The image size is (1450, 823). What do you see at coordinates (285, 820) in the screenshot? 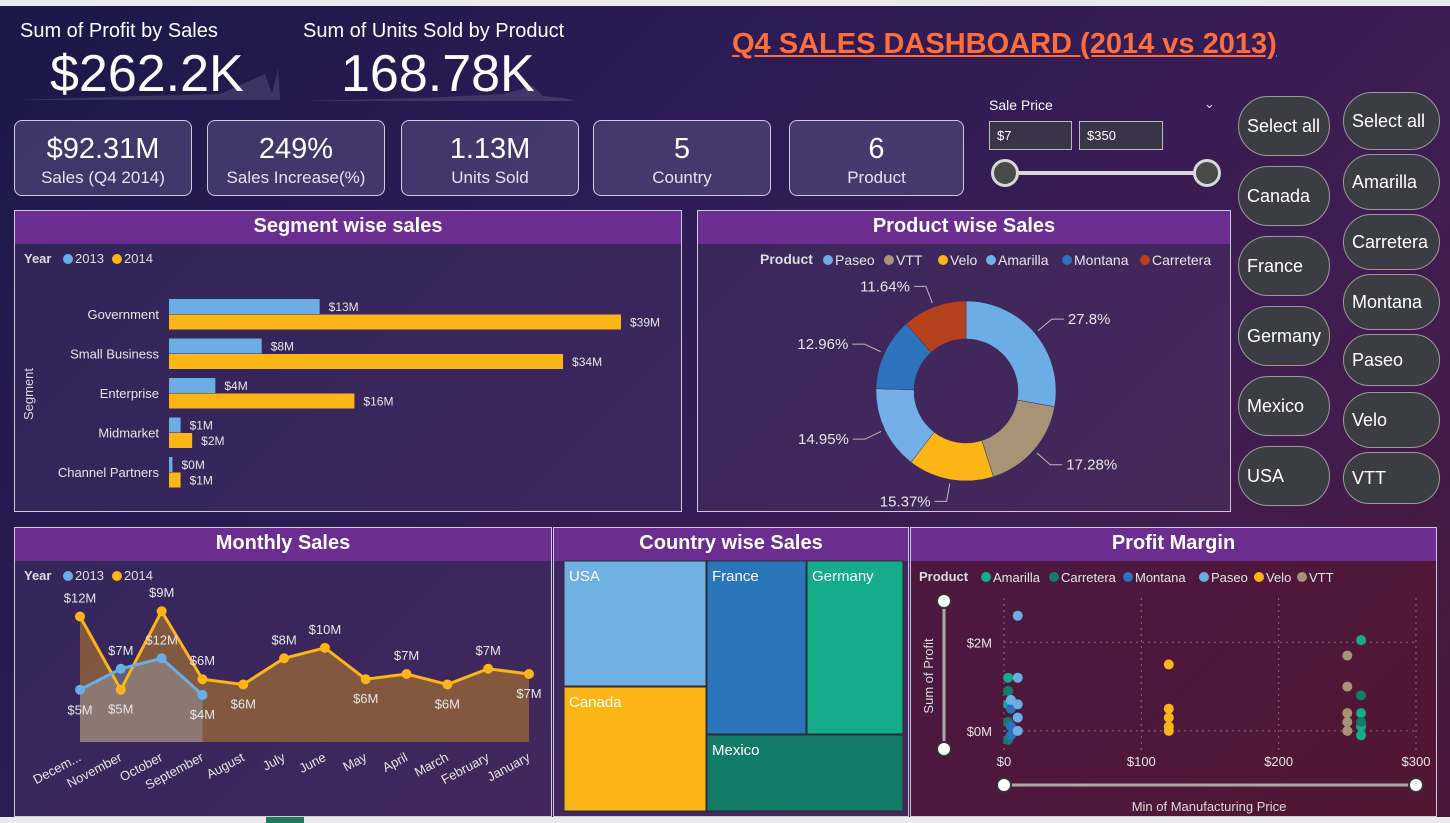
I see `active-page-tab` at bounding box center [285, 820].